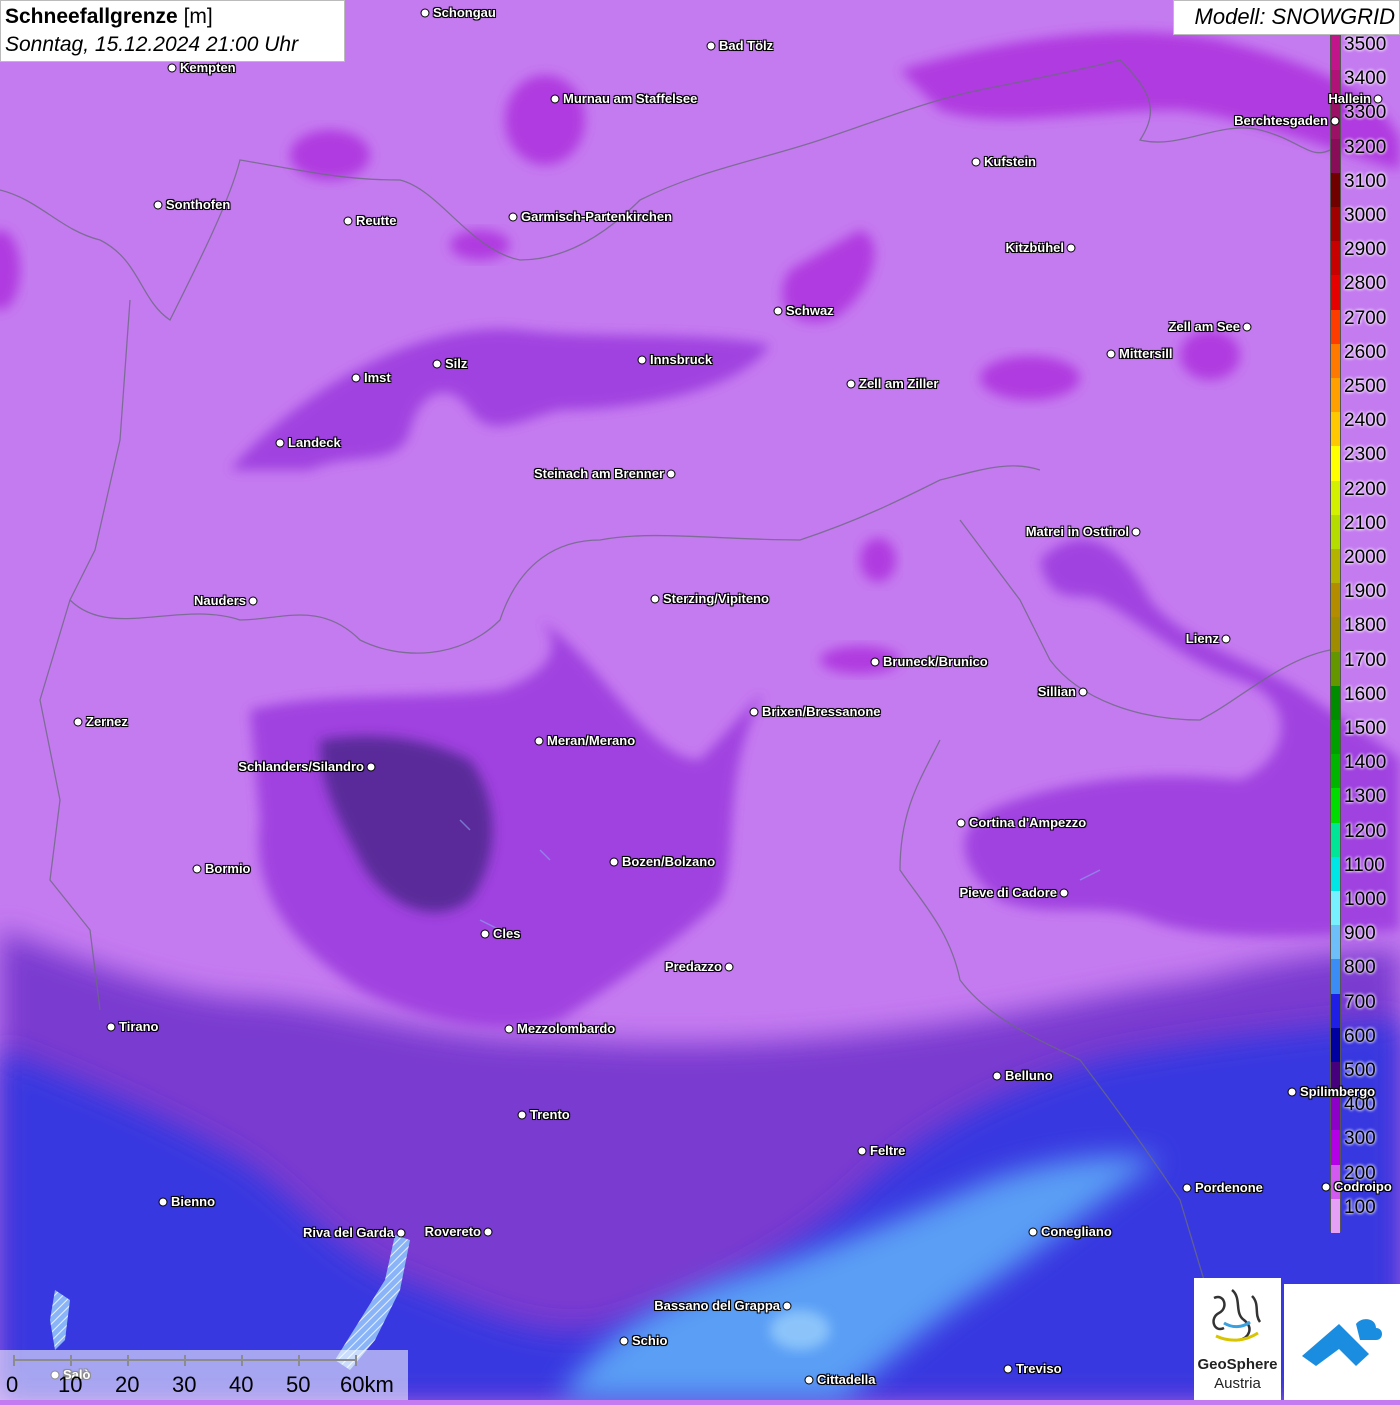 This screenshot has width=1400, height=1405. Describe the element at coordinates (1237, 1364) in the screenshot. I see `geosphere-logo-line1: GeoSphere` at that location.